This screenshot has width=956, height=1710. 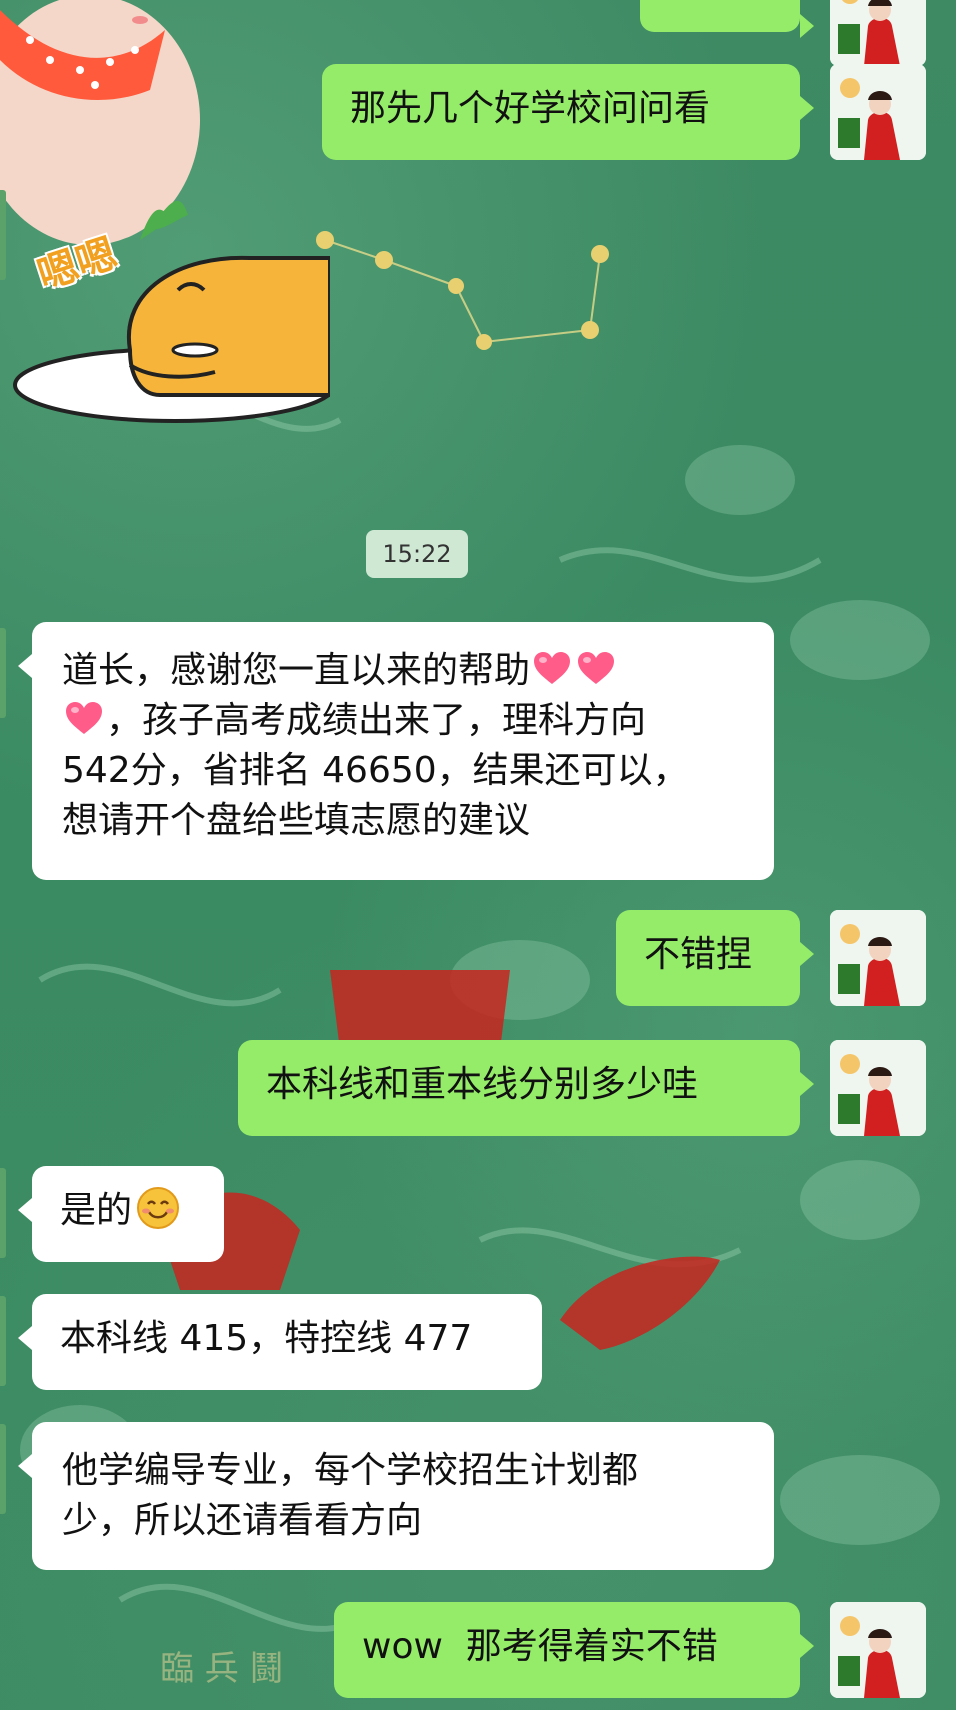 I want to click on message-line: ，孩子高考成绩出来了，理科方向, so click(x=403, y=721).